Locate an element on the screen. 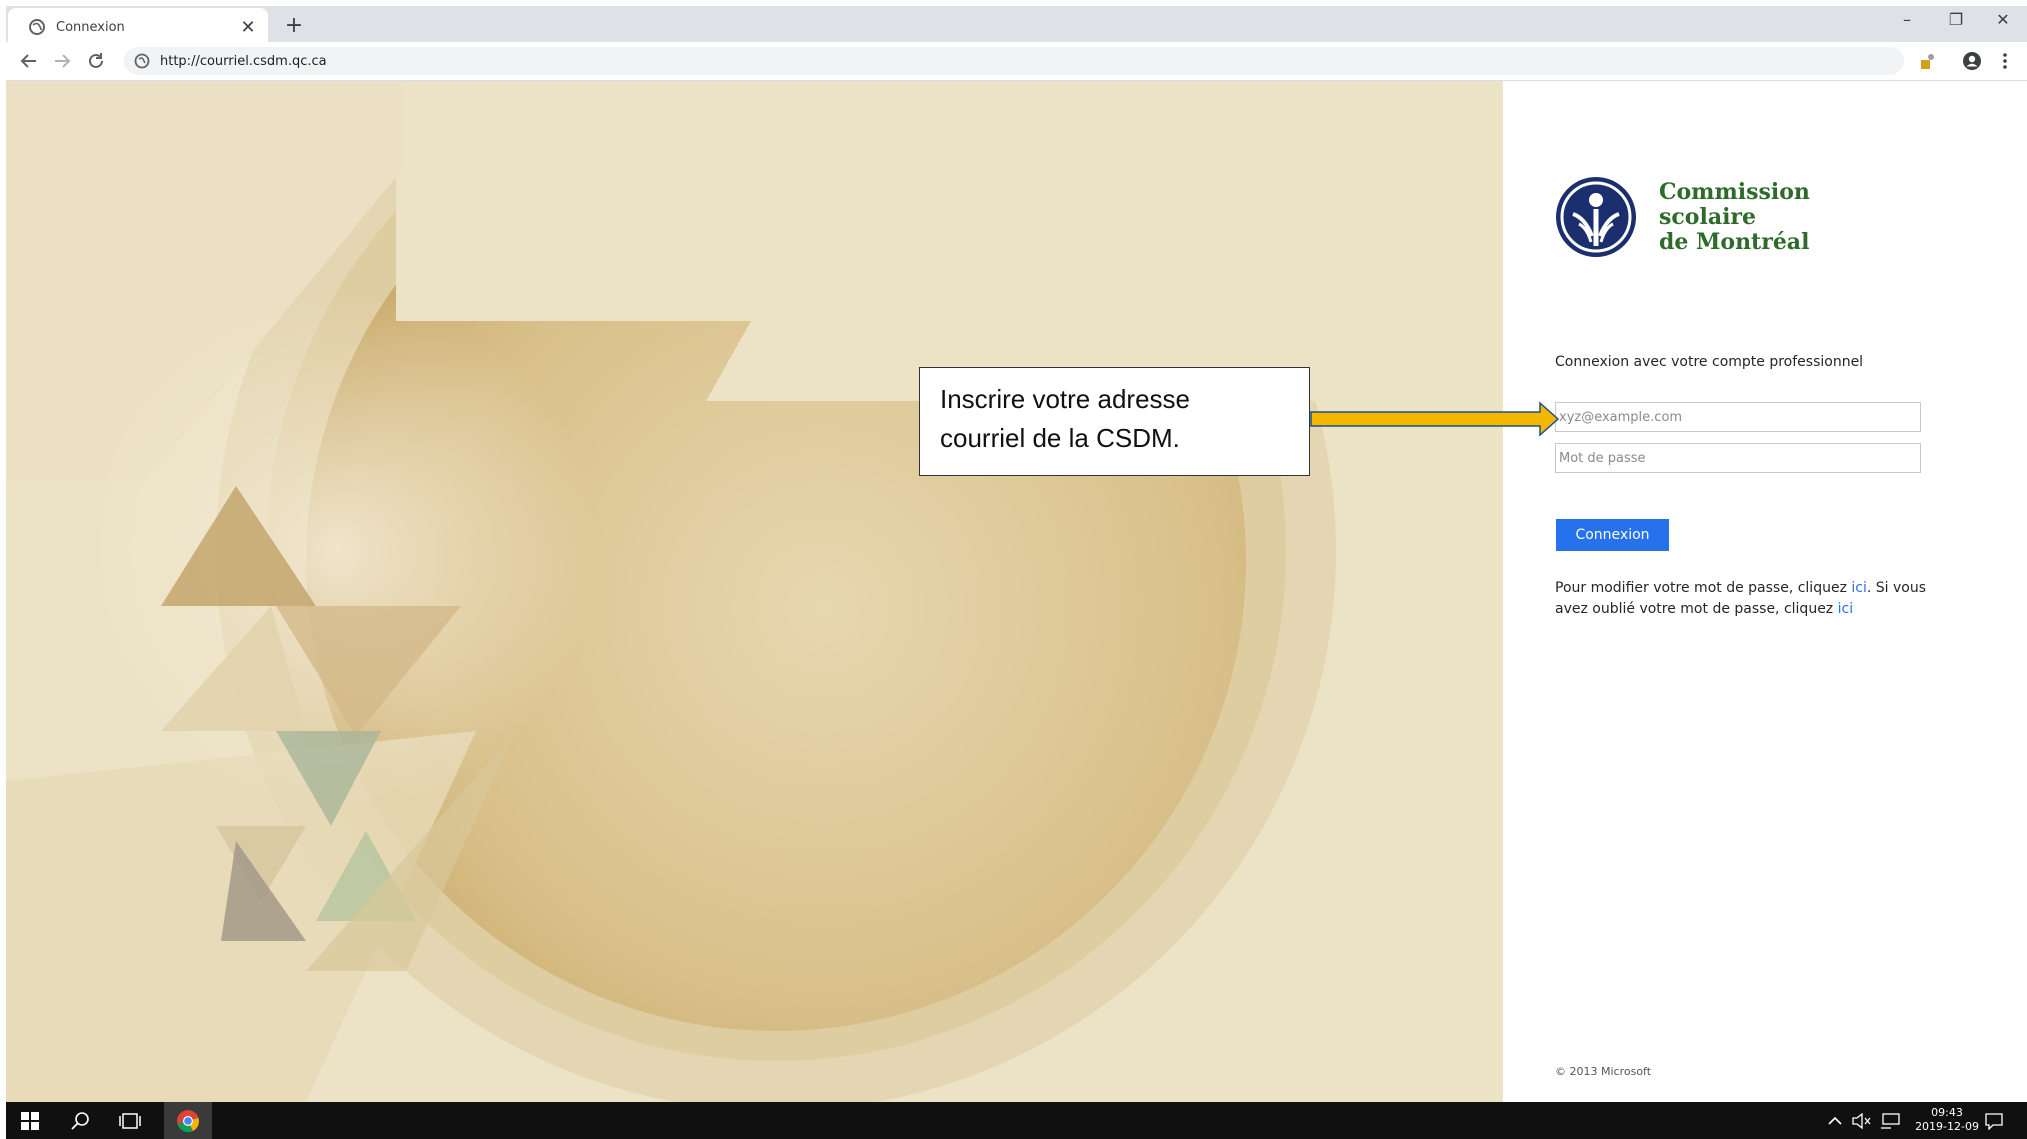 The image size is (2027, 1139). email-field is located at coordinates (1738, 417).